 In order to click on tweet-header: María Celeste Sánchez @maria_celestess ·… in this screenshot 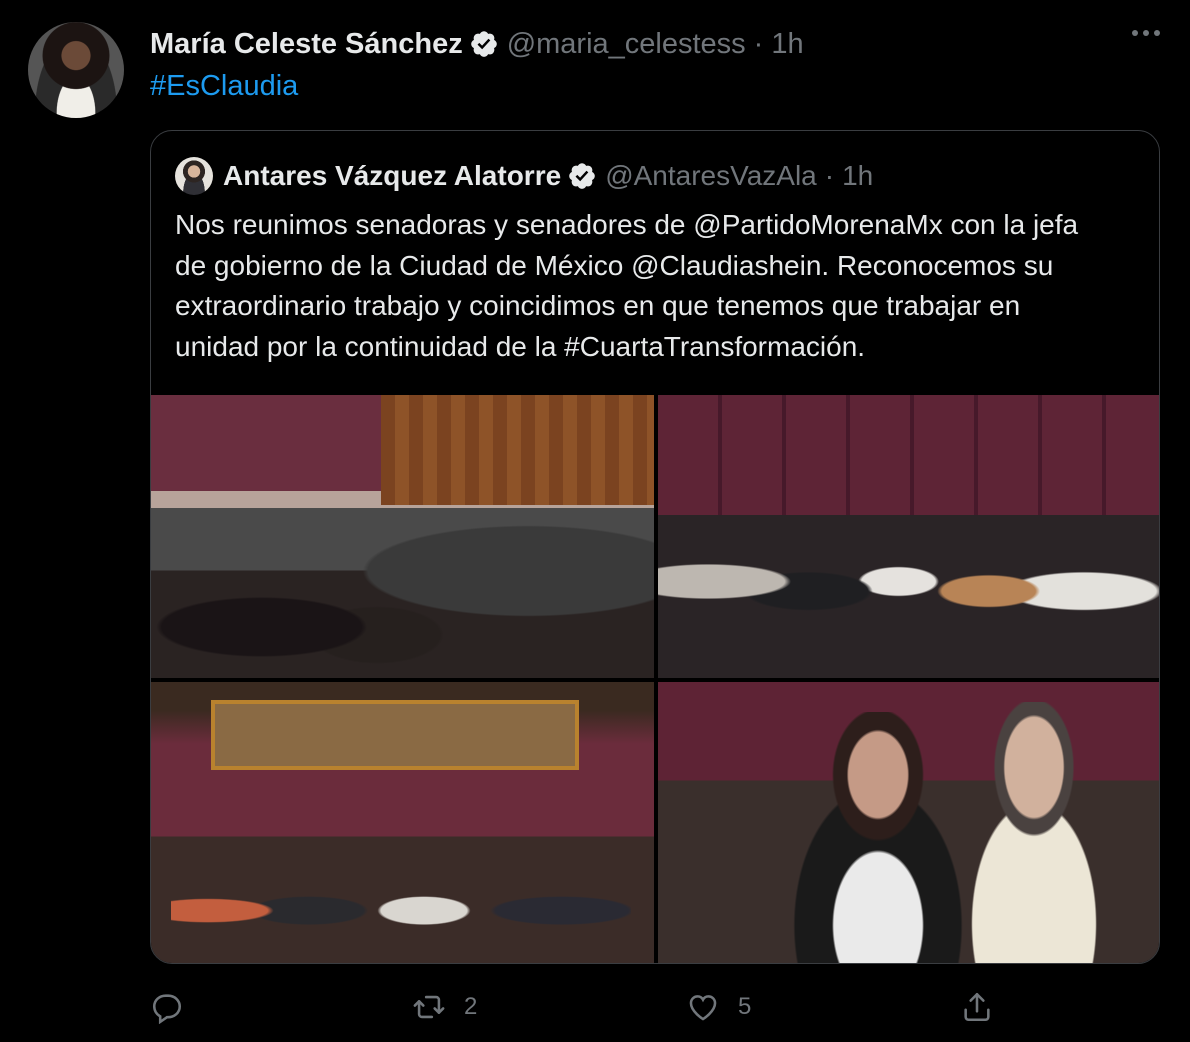, I will do `click(477, 44)`.